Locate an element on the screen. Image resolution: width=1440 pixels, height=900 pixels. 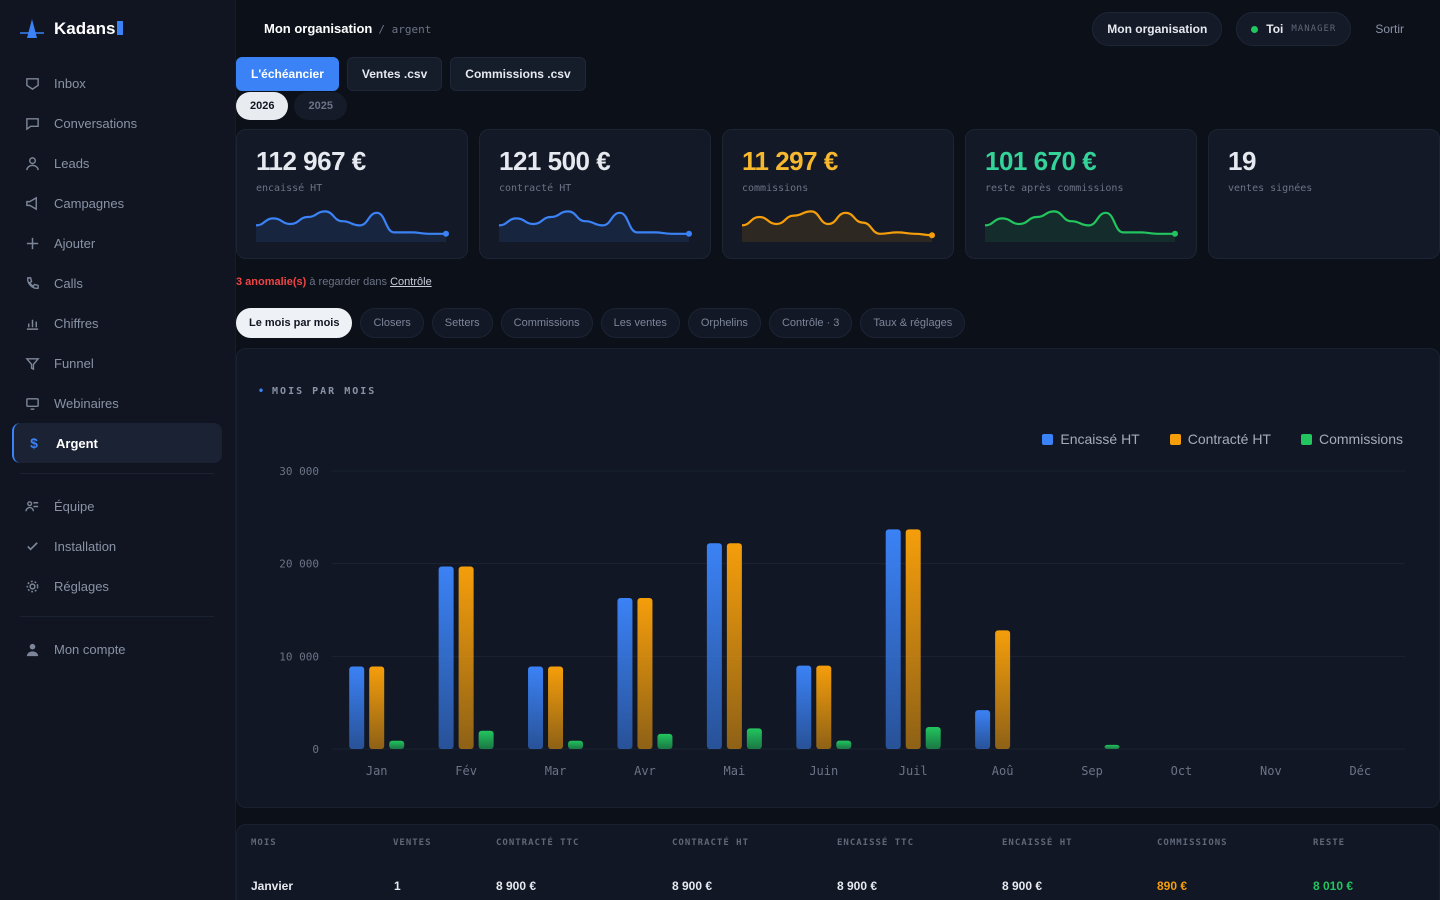
table-header: ENCAISSÉ TTC is located at coordinates (876, 843).